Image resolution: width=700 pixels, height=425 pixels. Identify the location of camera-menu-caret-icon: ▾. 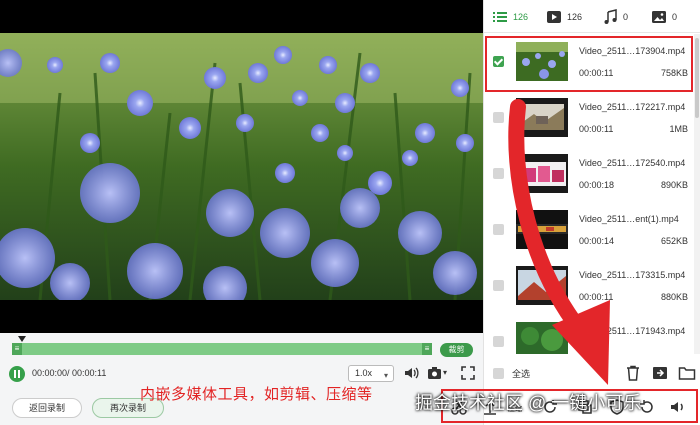
(445, 372).